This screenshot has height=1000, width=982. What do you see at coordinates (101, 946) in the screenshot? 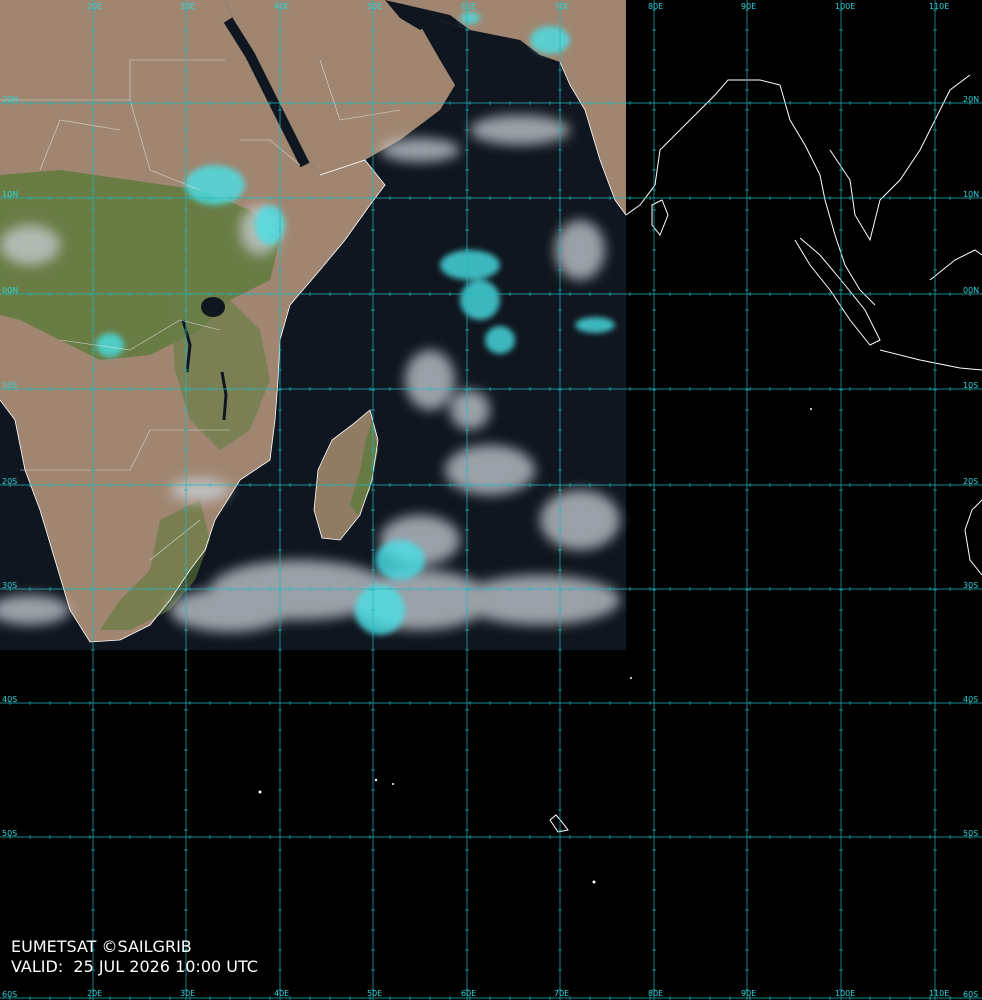
I see `credit-line: EUMETSAT ©SAILGRIB` at bounding box center [101, 946].